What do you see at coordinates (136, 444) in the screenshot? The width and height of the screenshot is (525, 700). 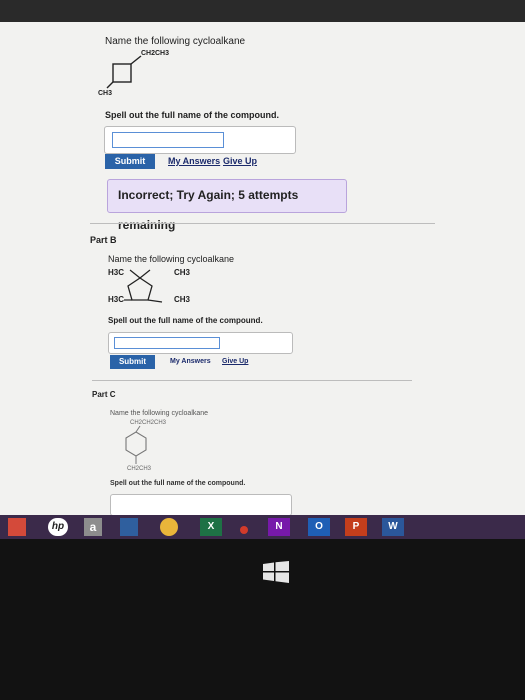 I see `cyclohexane-ring` at bounding box center [136, 444].